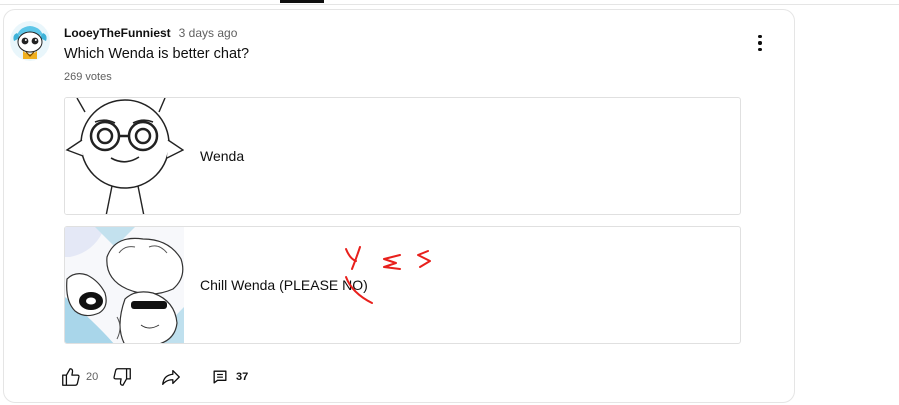 This screenshot has width=899, height=405. I want to click on comment-icon, so click(220, 377).